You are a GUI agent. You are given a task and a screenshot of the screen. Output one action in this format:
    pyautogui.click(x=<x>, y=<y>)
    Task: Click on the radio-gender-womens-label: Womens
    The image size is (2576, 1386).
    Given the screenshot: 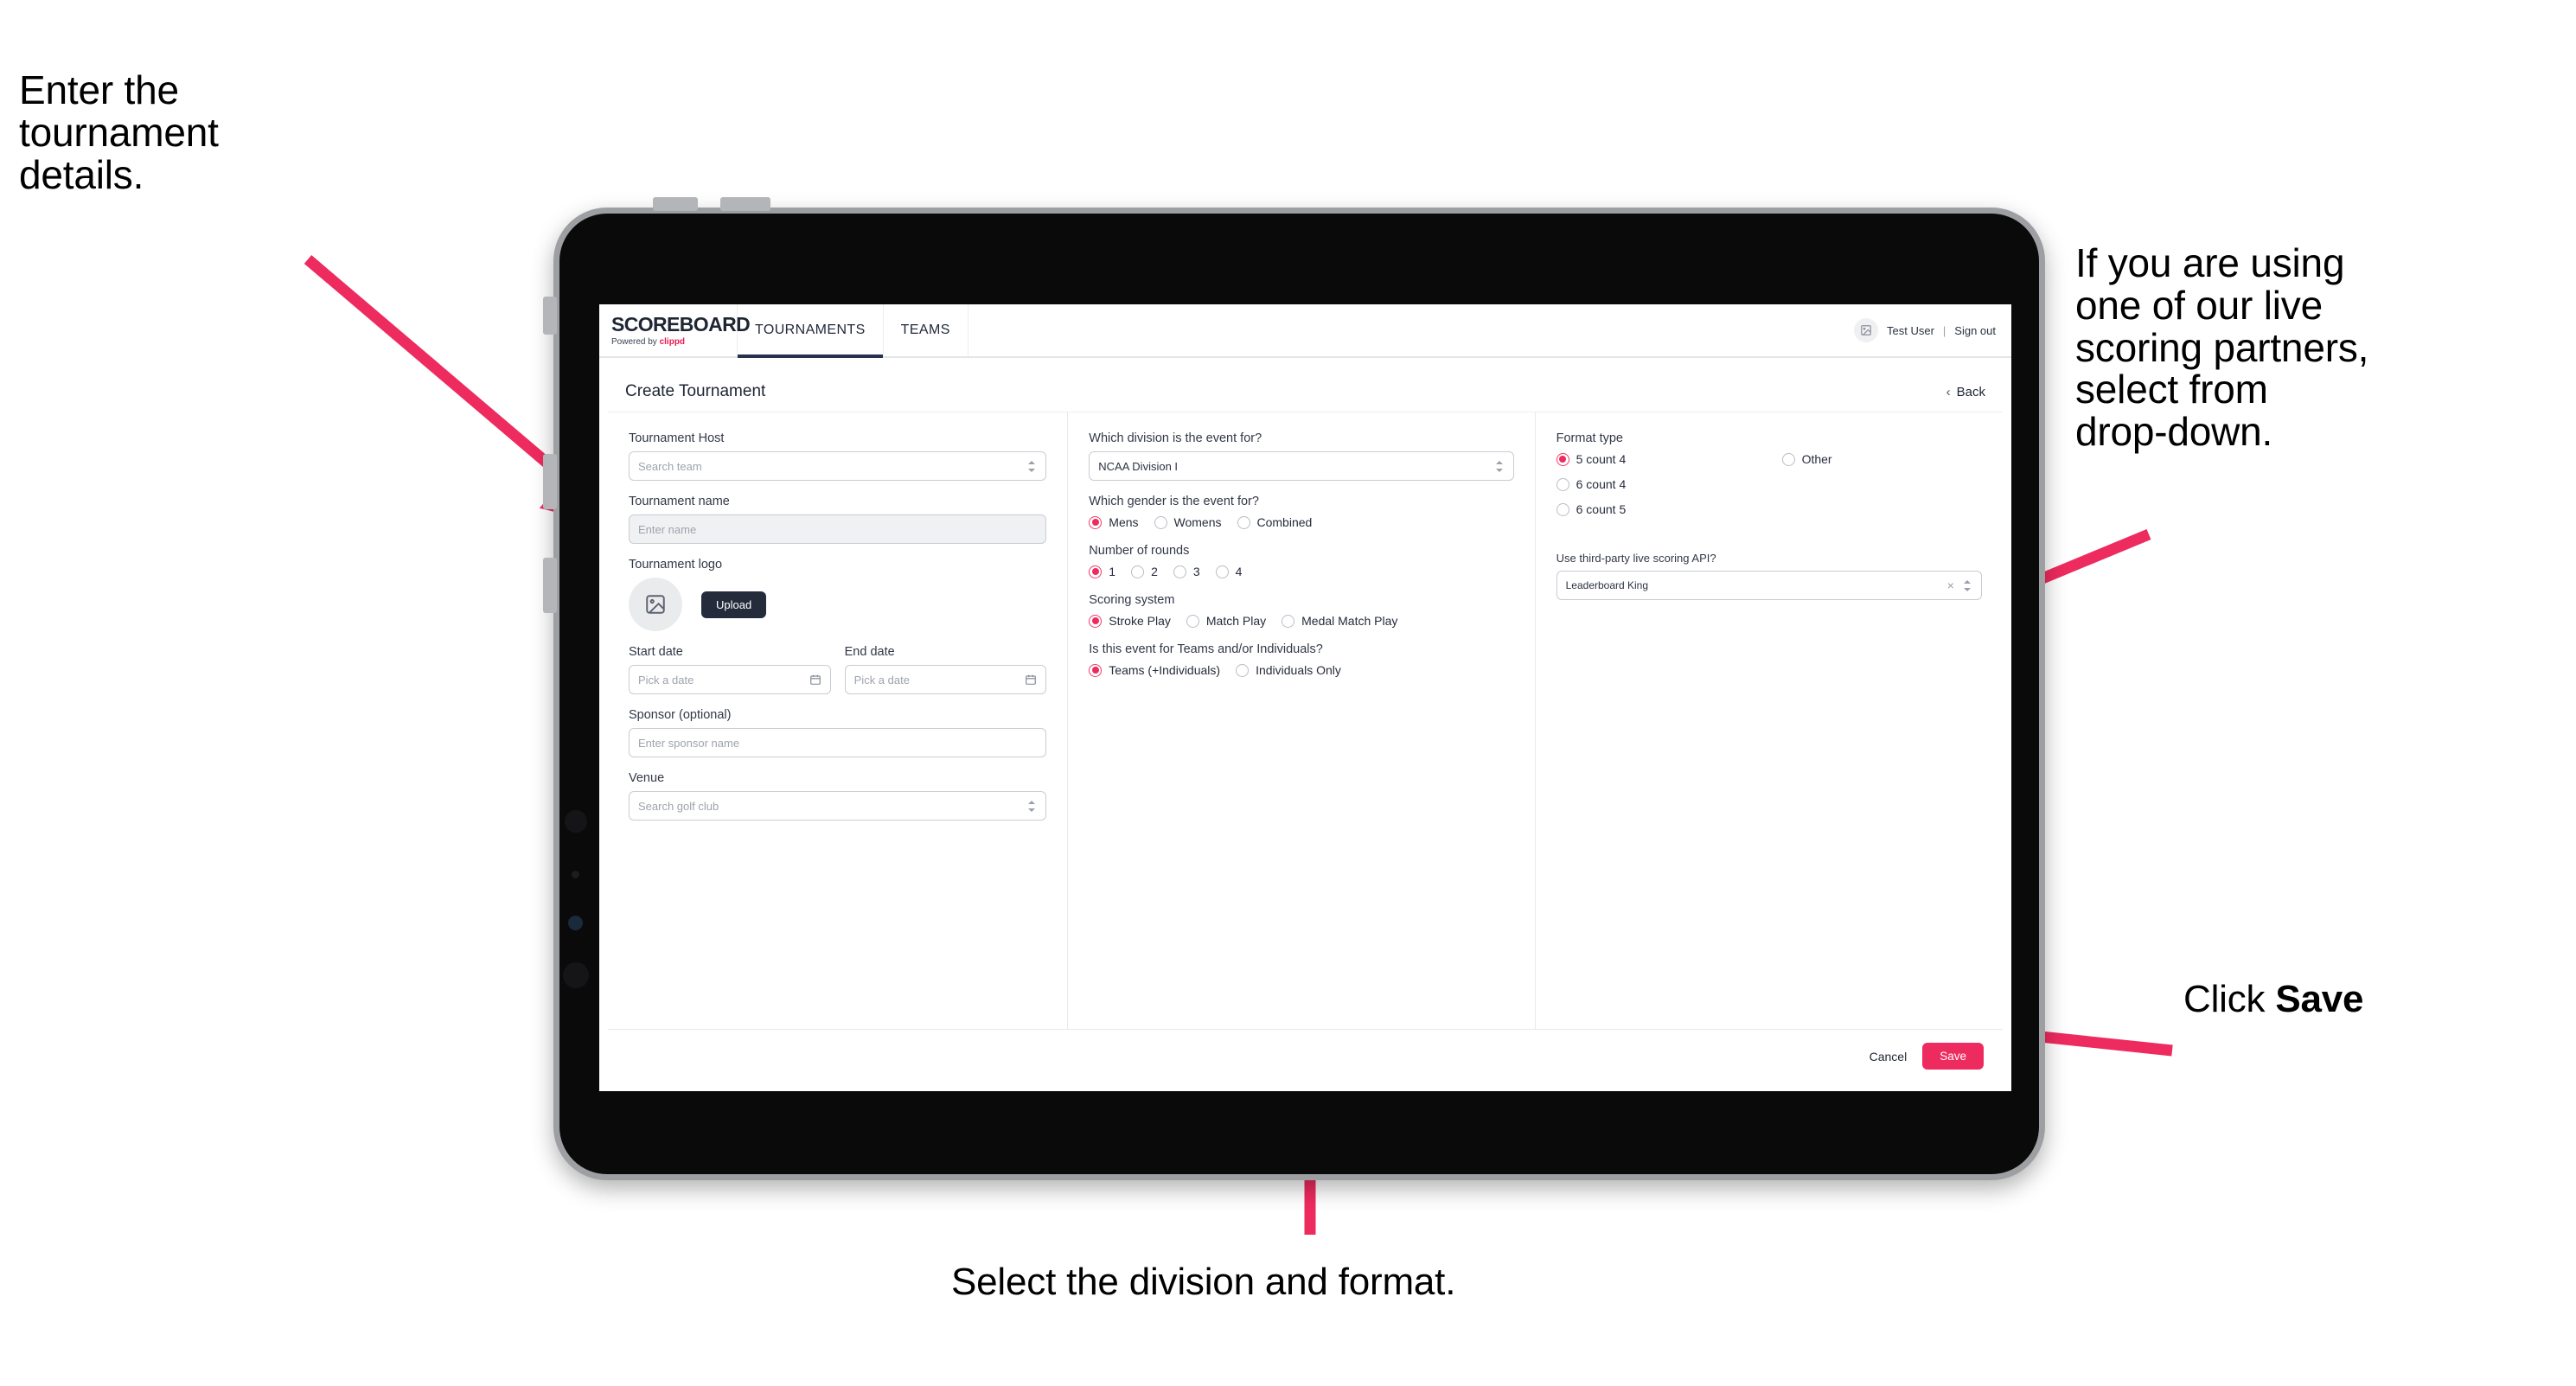 What is the action you would take?
    pyautogui.click(x=1197, y=522)
    